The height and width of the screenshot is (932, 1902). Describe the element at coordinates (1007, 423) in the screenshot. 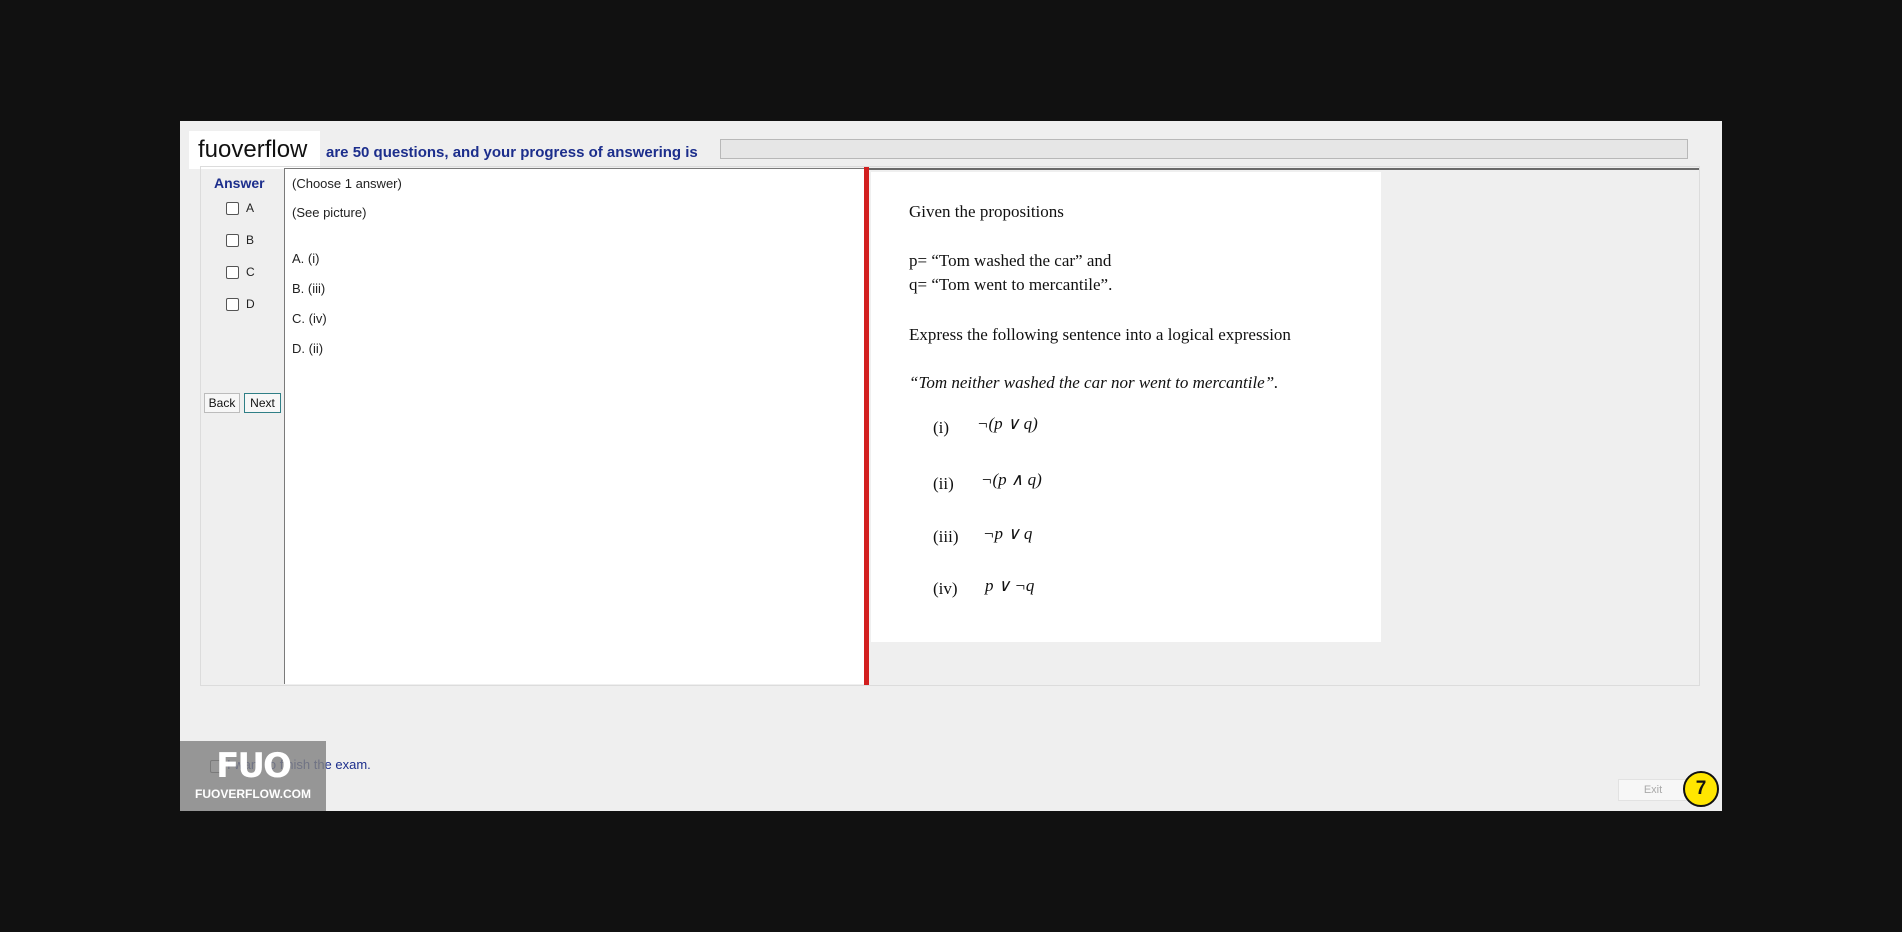

I see `picture-item-i-expr: ¬(p ∨ q)` at that location.